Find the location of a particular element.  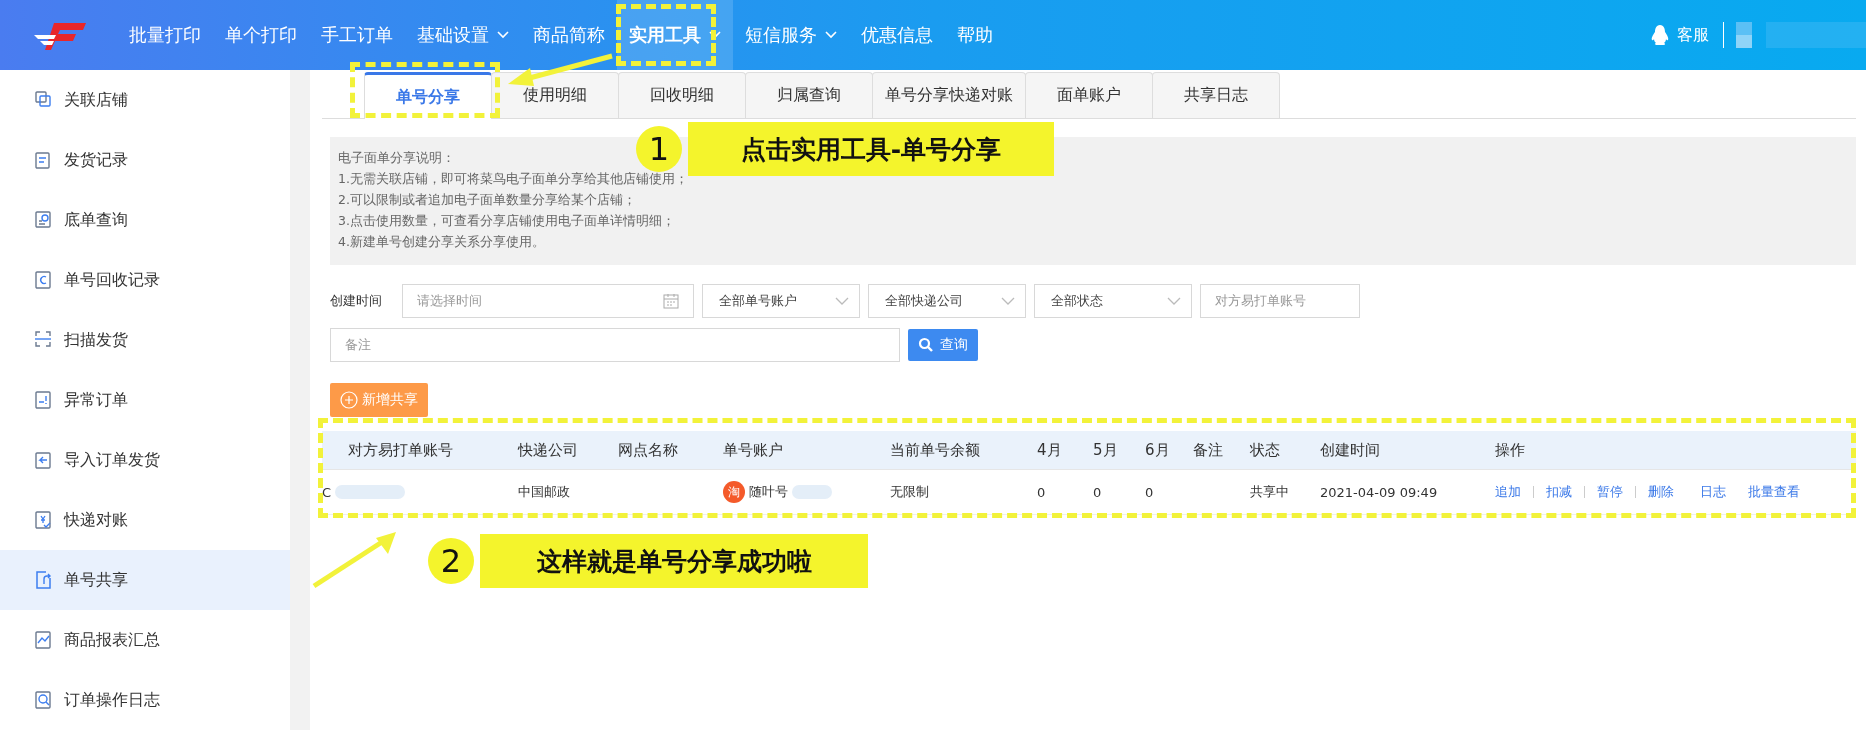

input-field: 对方易打单账号 is located at coordinates (1280, 301).